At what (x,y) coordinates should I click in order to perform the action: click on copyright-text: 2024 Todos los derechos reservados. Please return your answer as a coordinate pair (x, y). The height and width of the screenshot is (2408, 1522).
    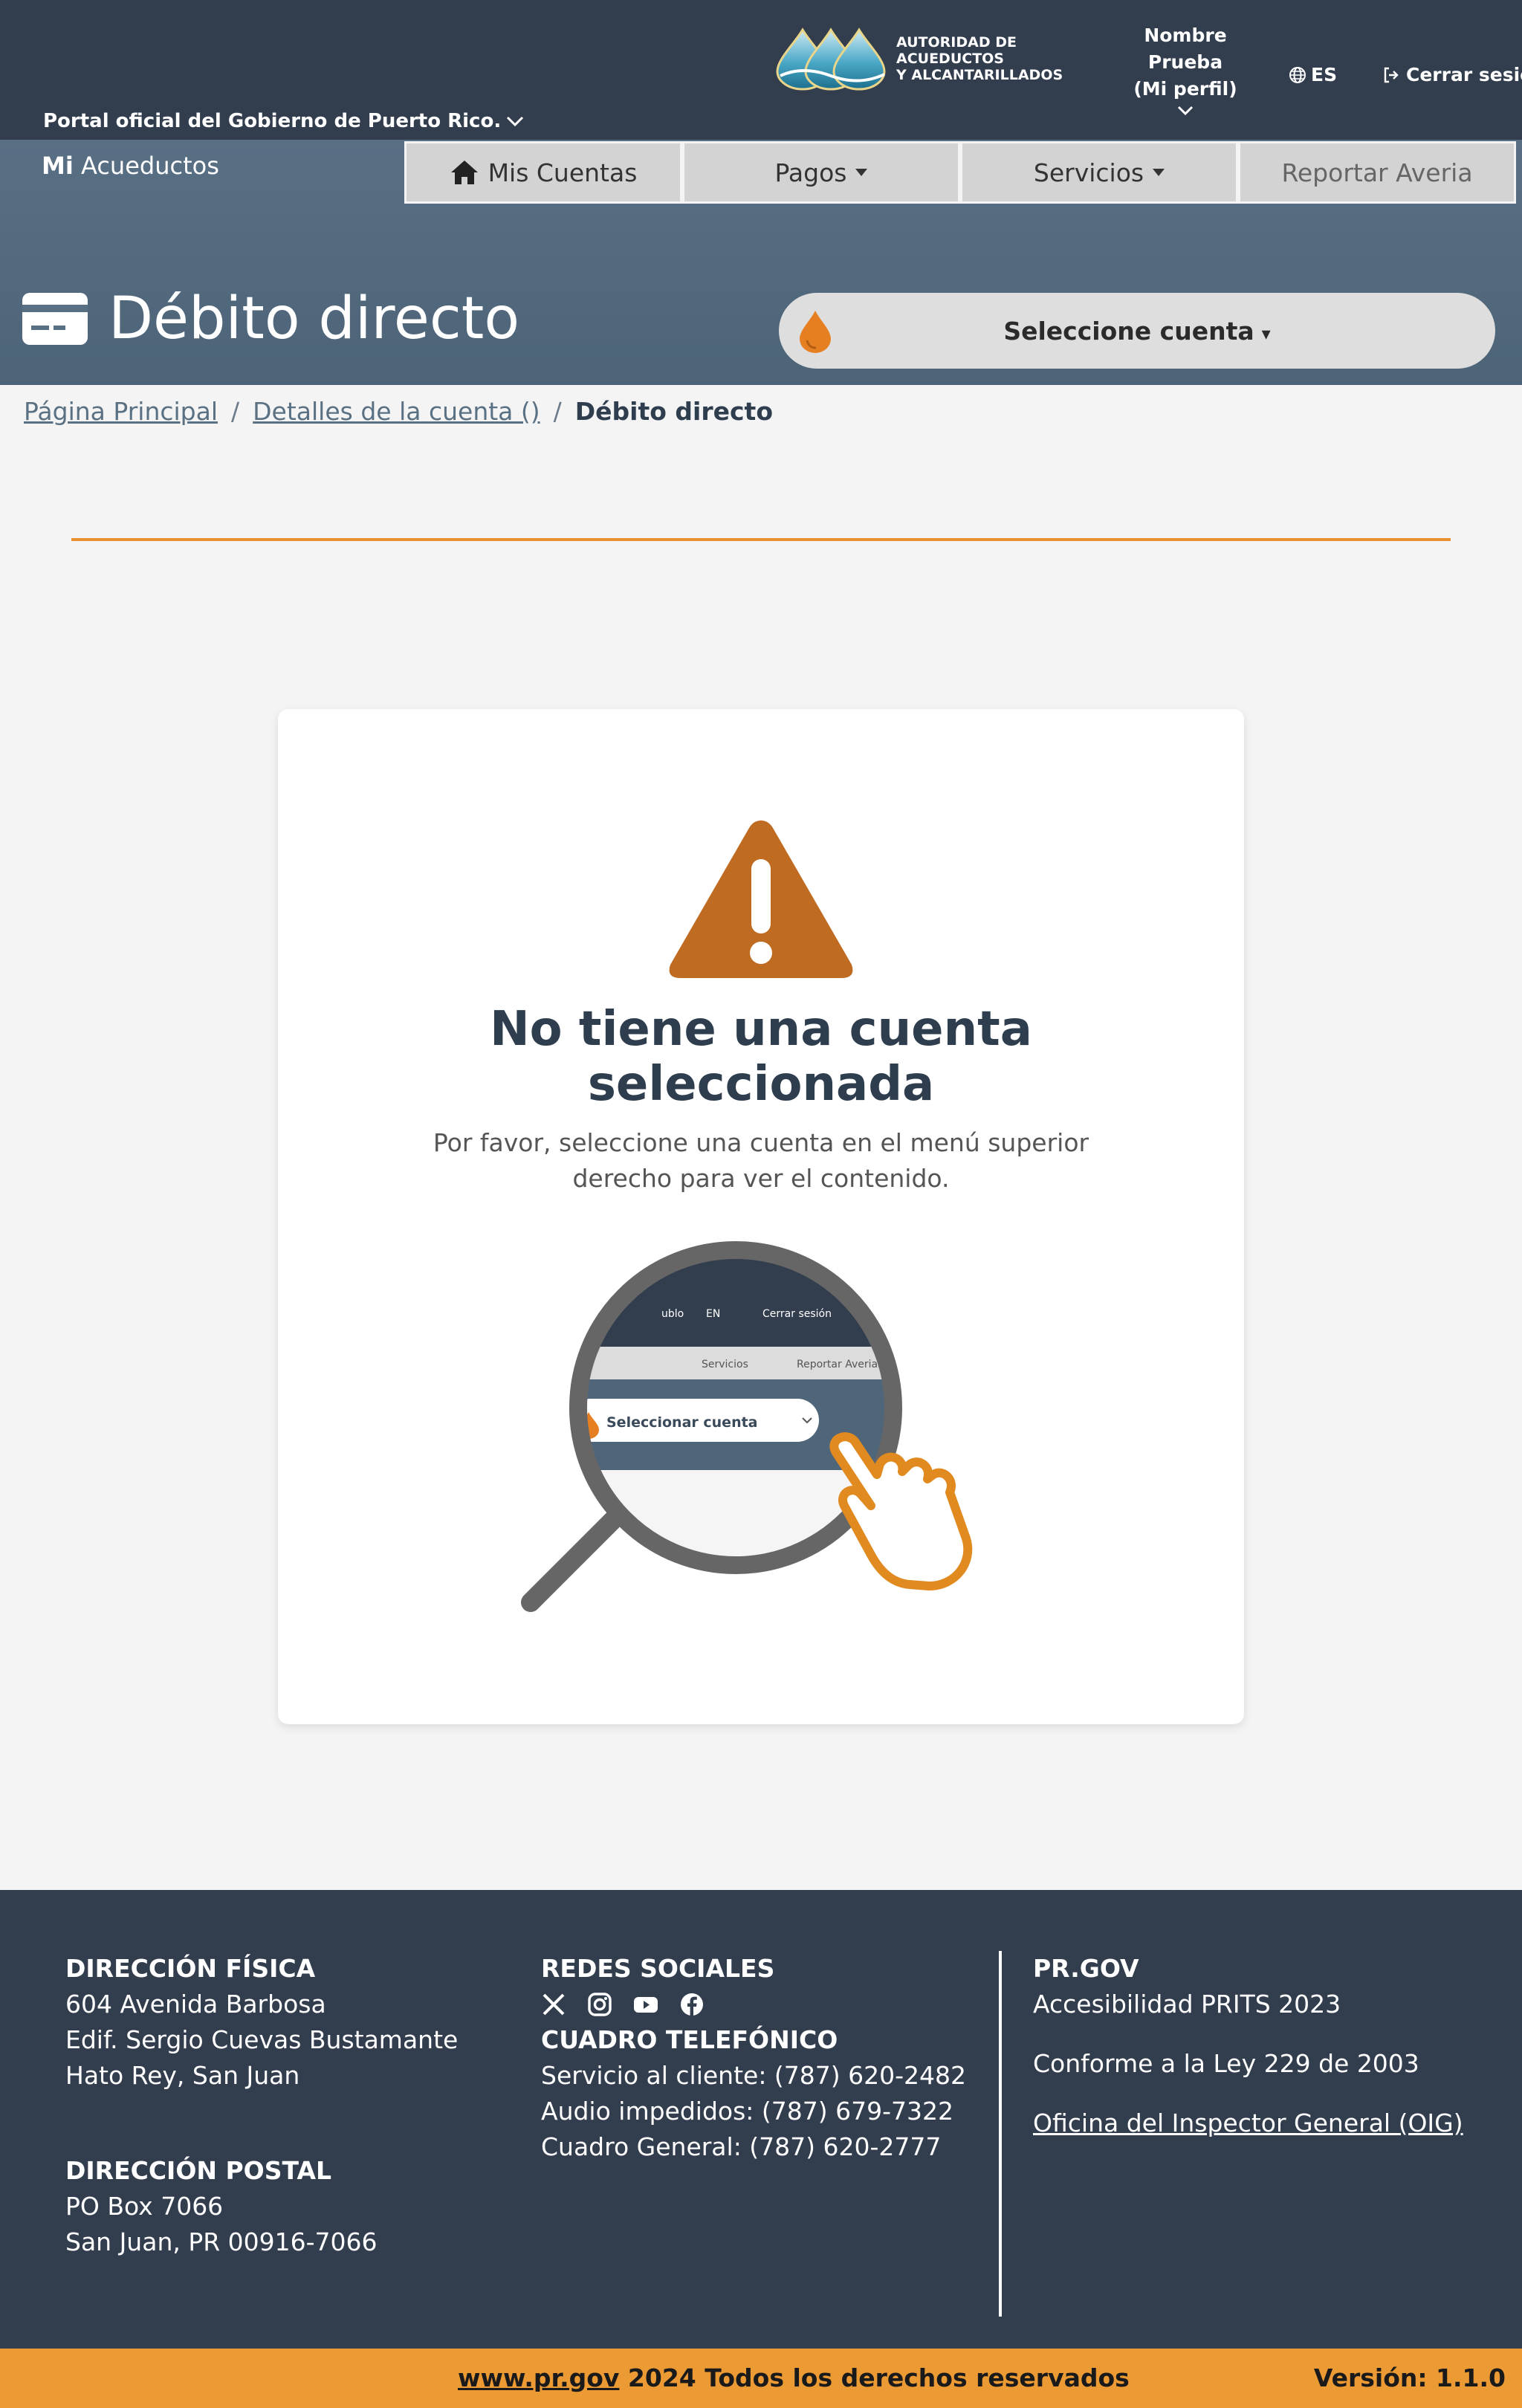
    Looking at the image, I should click on (874, 2377).